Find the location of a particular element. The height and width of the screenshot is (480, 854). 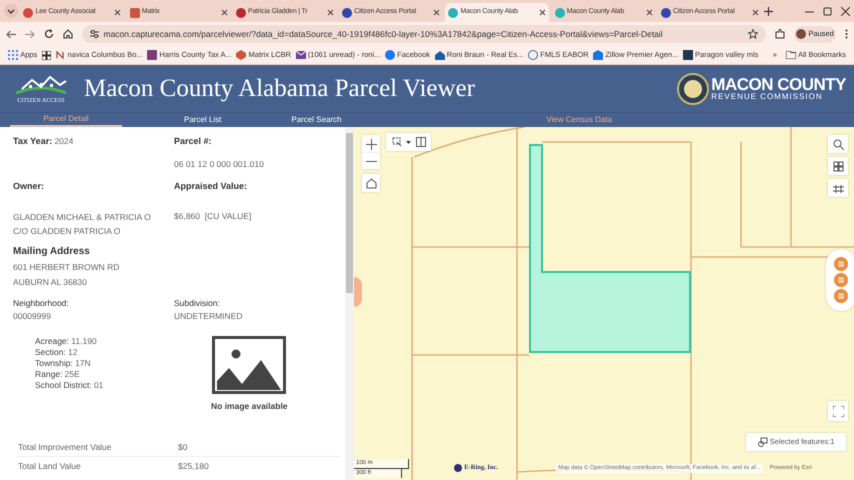

field-value: 25E is located at coordinates (72, 374).